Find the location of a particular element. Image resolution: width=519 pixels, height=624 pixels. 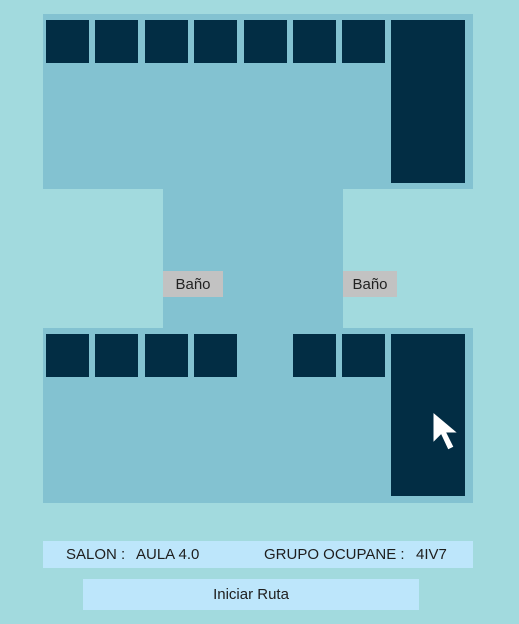

grupo-label: GRUPO OCUPANE : is located at coordinates (334, 554).